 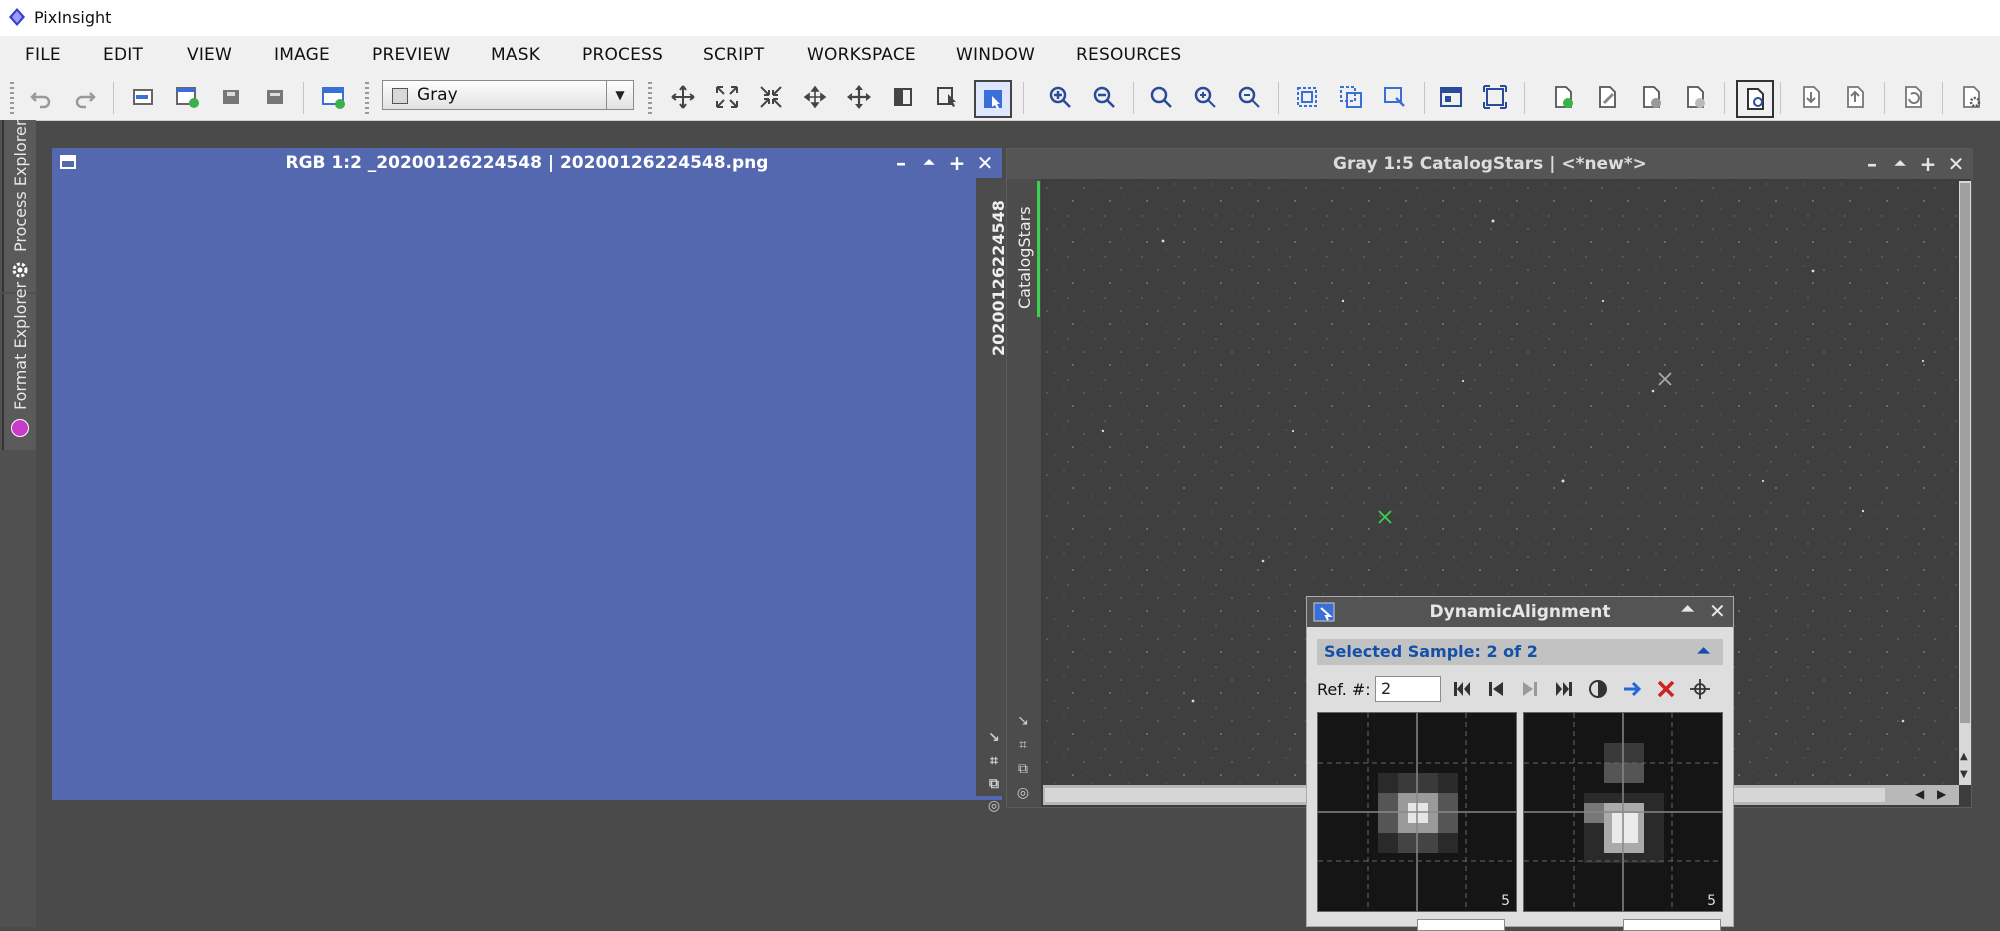 I want to click on tab-format-explorer: Format Explorer, so click(x=19, y=366).